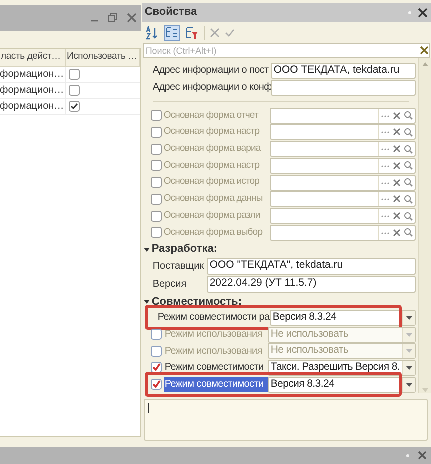 The image size is (431, 464). I want to click on filter-icon, so click(191, 33).